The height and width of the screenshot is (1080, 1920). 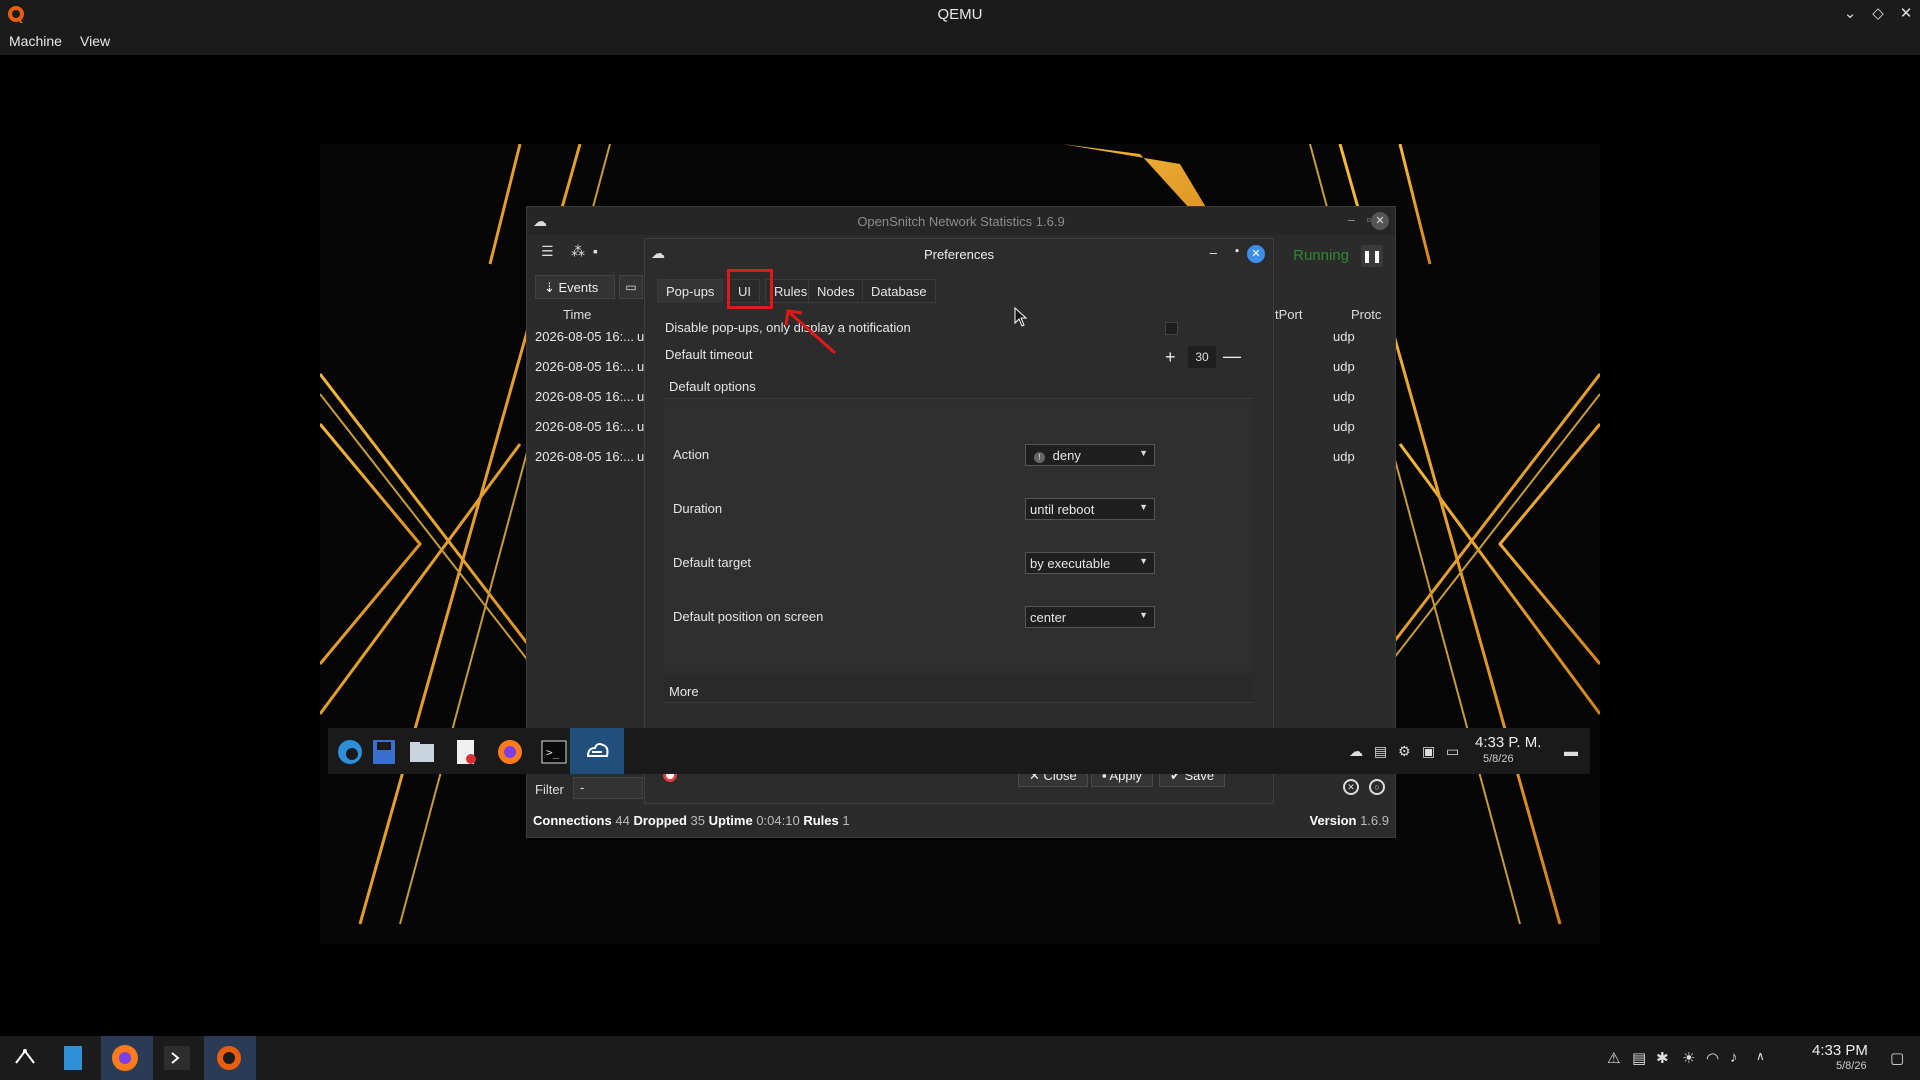 What do you see at coordinates (631, 287) in the screenshot?
I see `tab-screen-icon: ▭` at bounding box center [631, 287].